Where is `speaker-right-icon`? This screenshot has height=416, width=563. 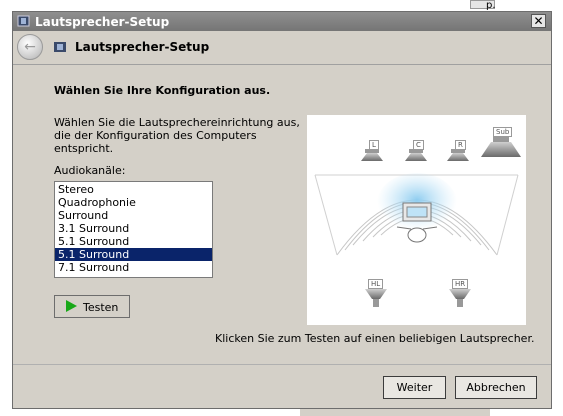
speaker-right-icon is located at coordinates (458, 155).